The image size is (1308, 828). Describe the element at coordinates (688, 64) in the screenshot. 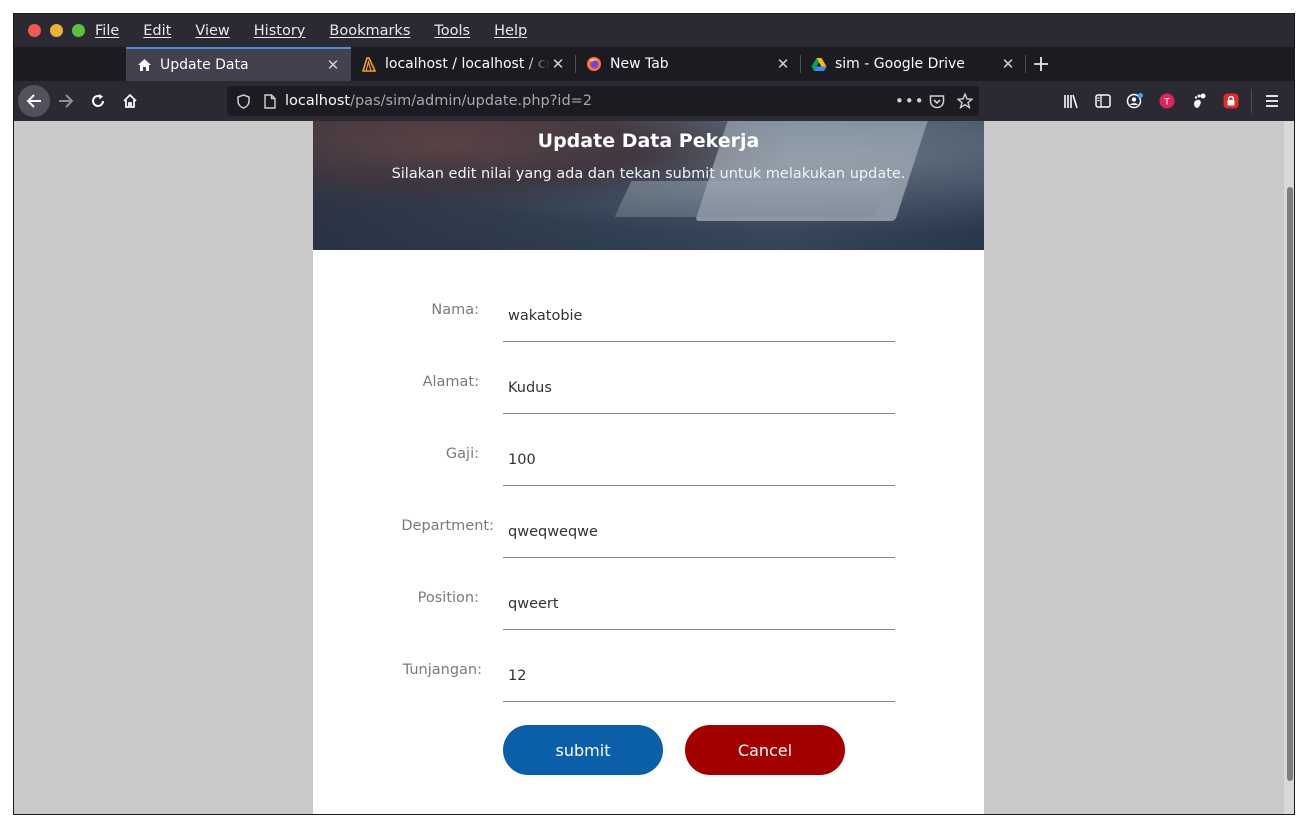

I see `tab-new-tab: New Tab ✕` at that location.